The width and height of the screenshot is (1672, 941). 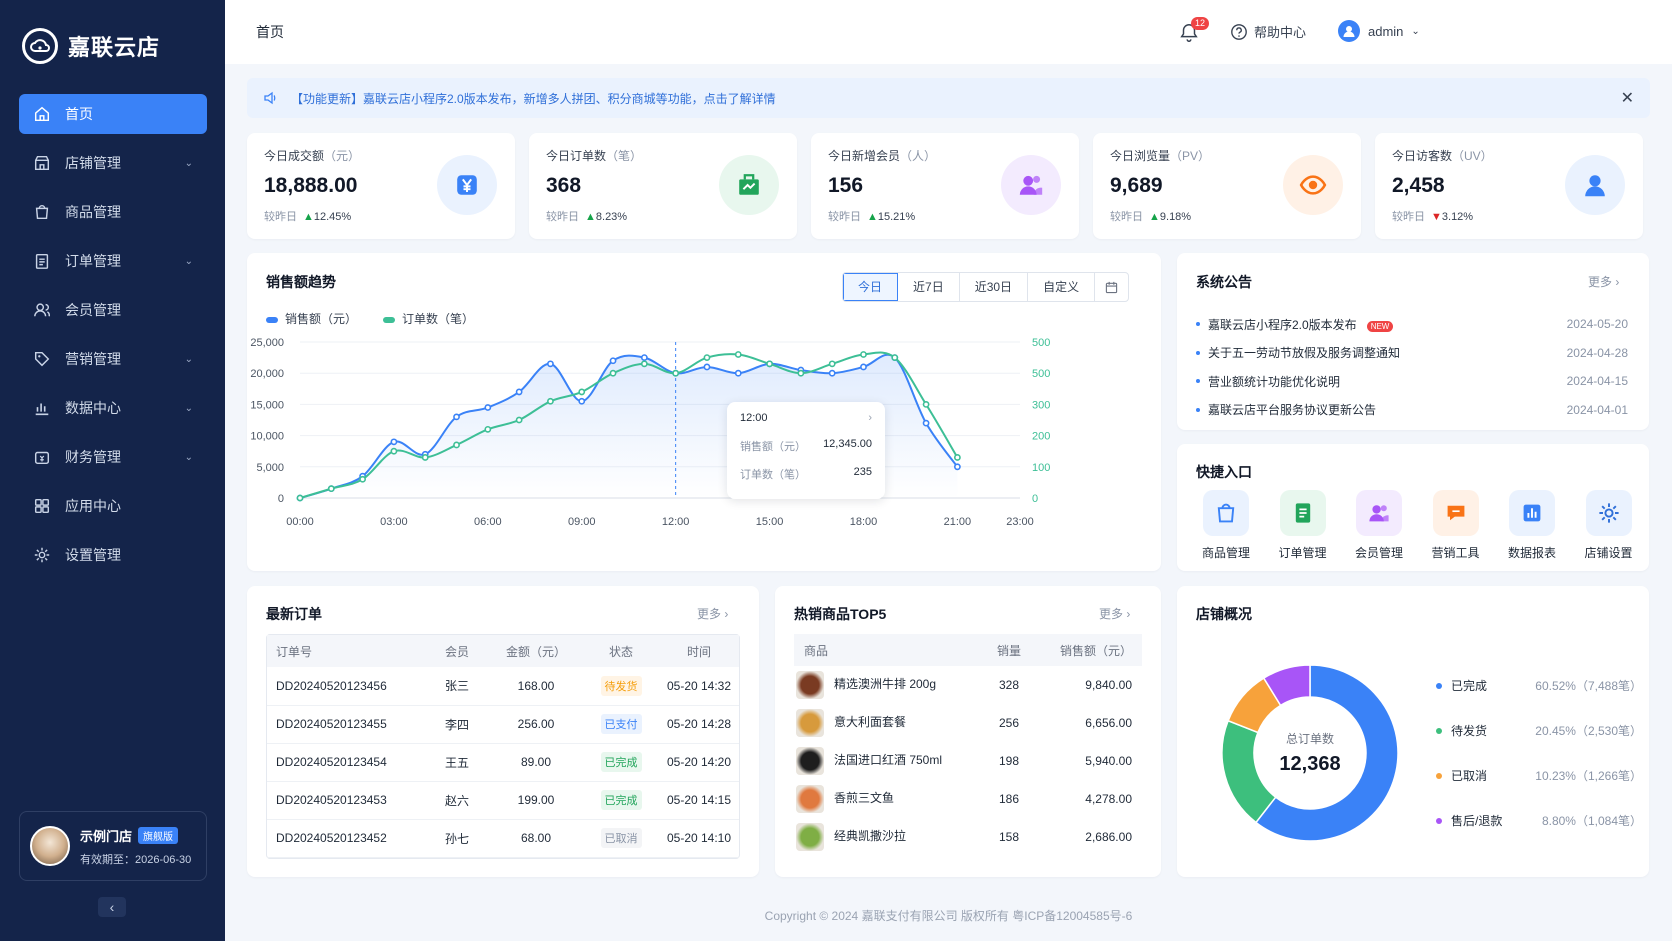 What do you see at coordinates (113, 506) in the screenshot?
I see `sidebar-item-8: 应用中心` at bounding box center [113, 506].